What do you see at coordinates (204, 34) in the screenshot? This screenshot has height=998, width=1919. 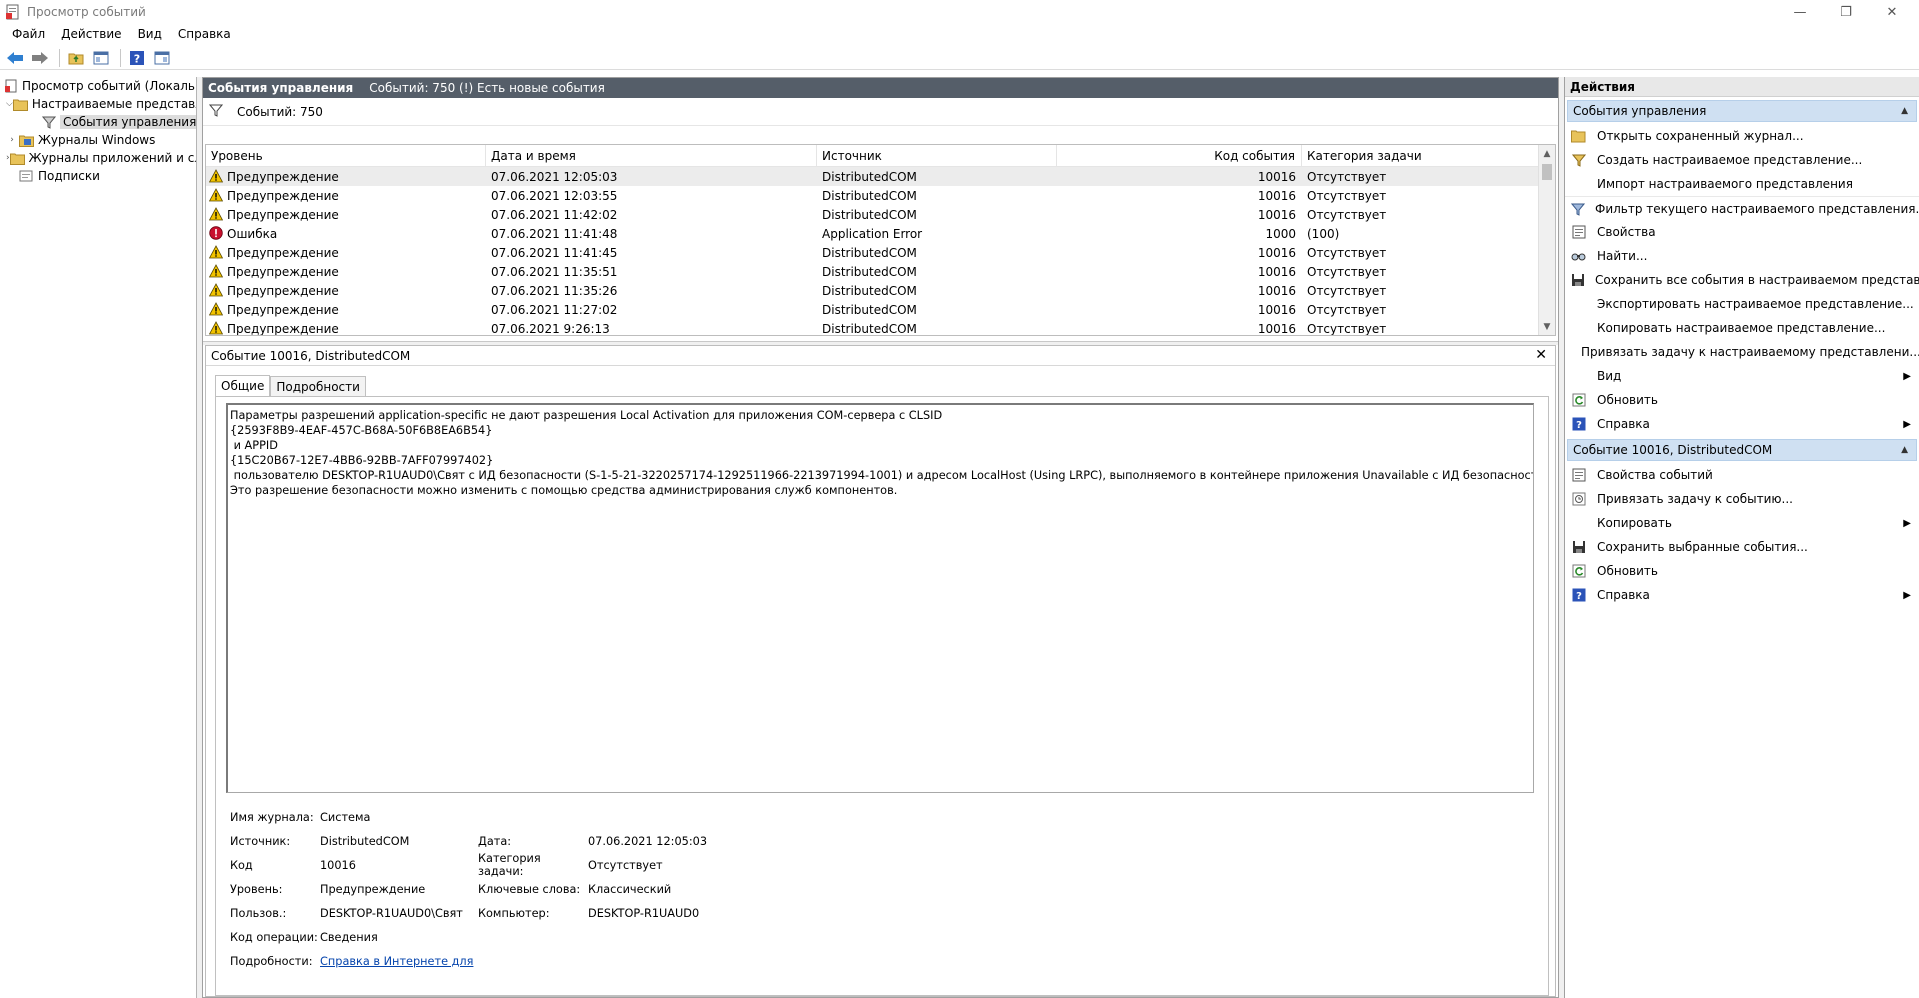 I see `menu-help: Справка` at bounding box center [204, 34].